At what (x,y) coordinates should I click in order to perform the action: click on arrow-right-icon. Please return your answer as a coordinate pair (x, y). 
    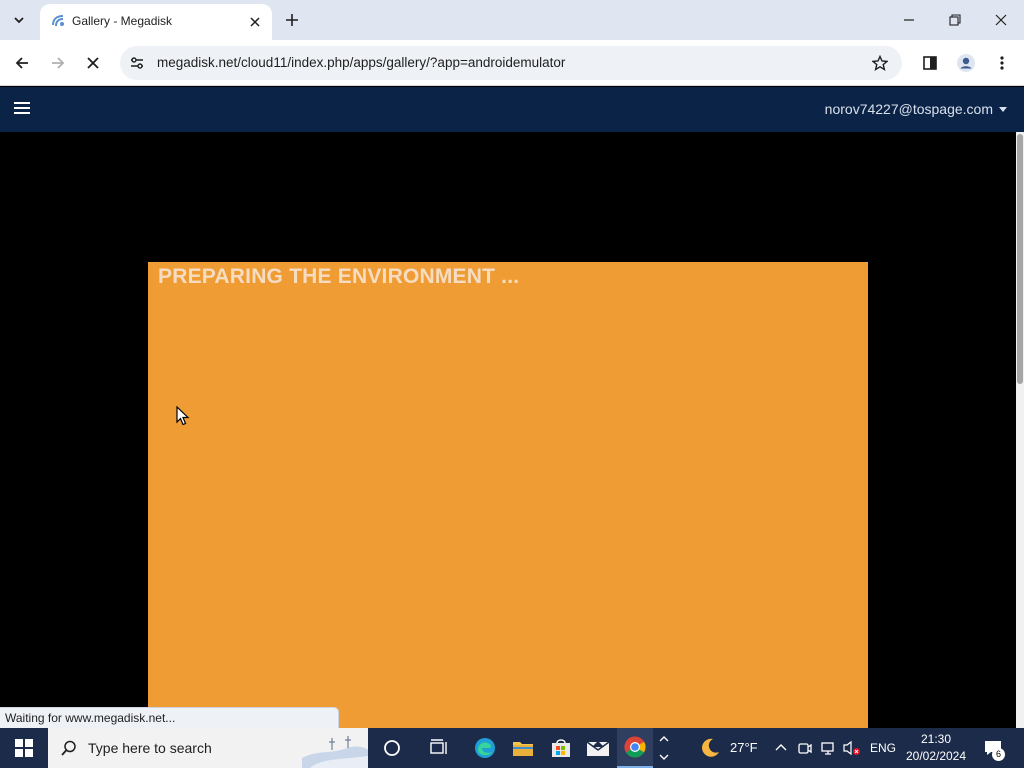
    Looking at the image, I should click on (58, 63).